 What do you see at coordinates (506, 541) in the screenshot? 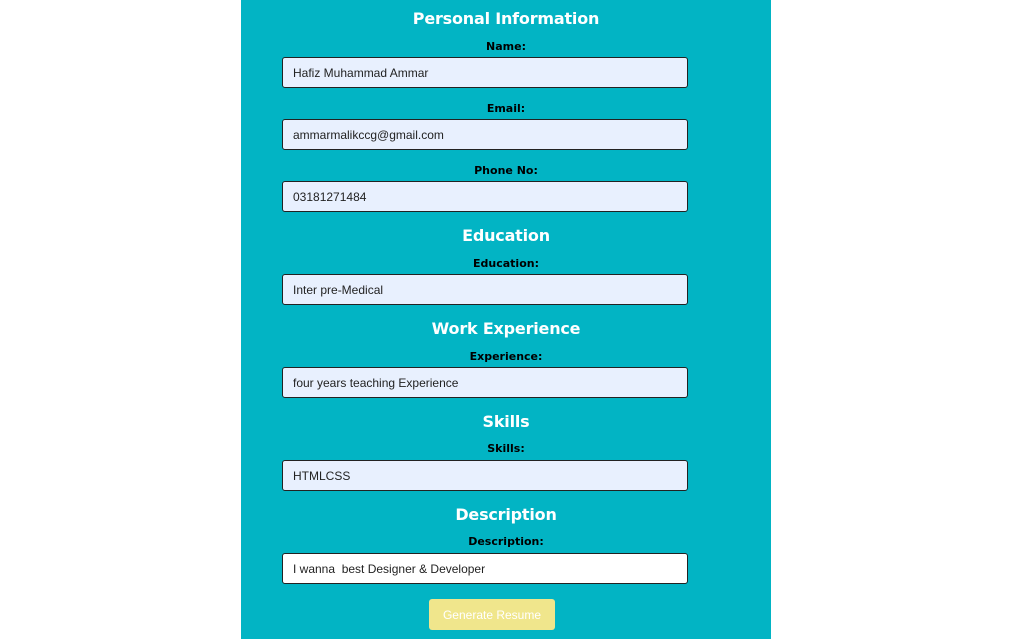
I see `description-label: Description:` at bounding box center [506, 541].